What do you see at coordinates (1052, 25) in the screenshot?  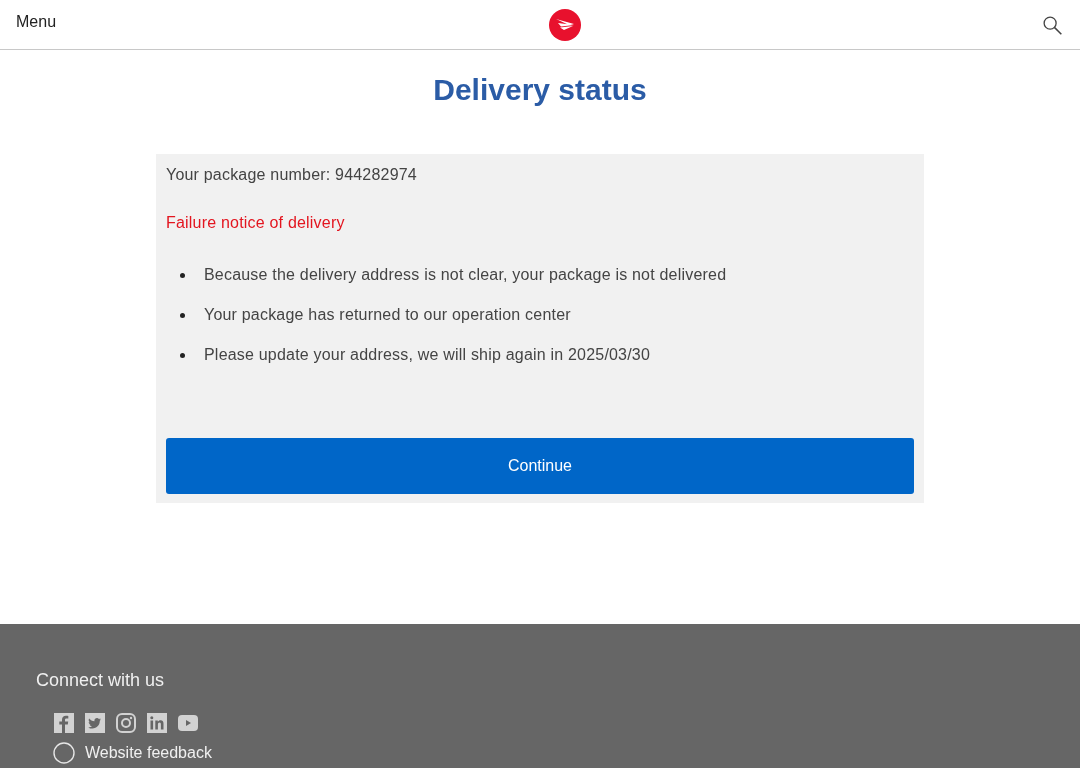 I see `search-icon` at bounding box center [1052, 25].